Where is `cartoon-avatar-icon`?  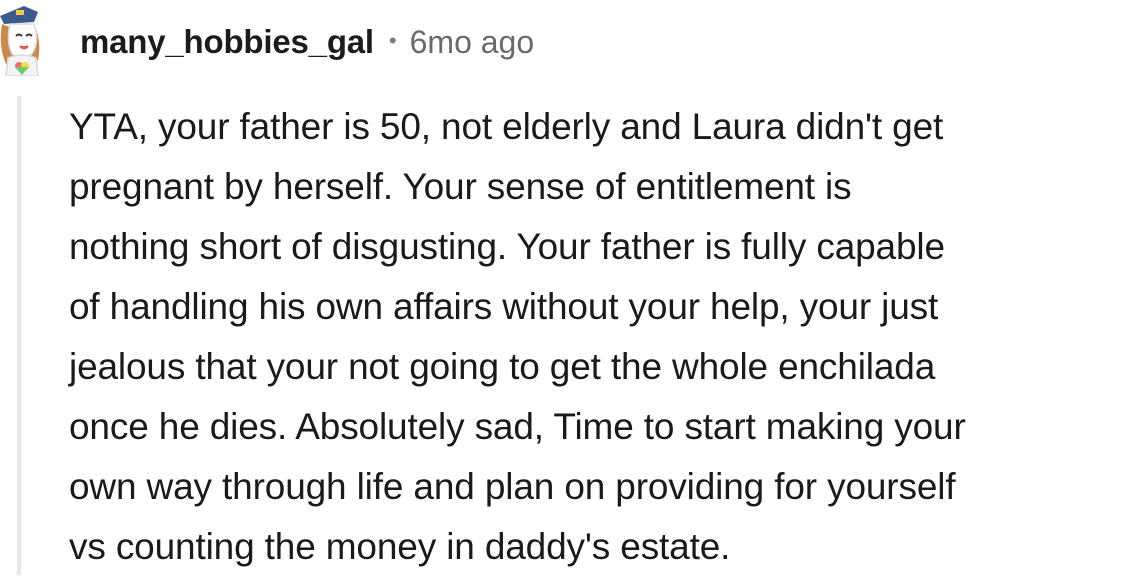 cartoon-avatar-icon is located at coordinates (20, 41).